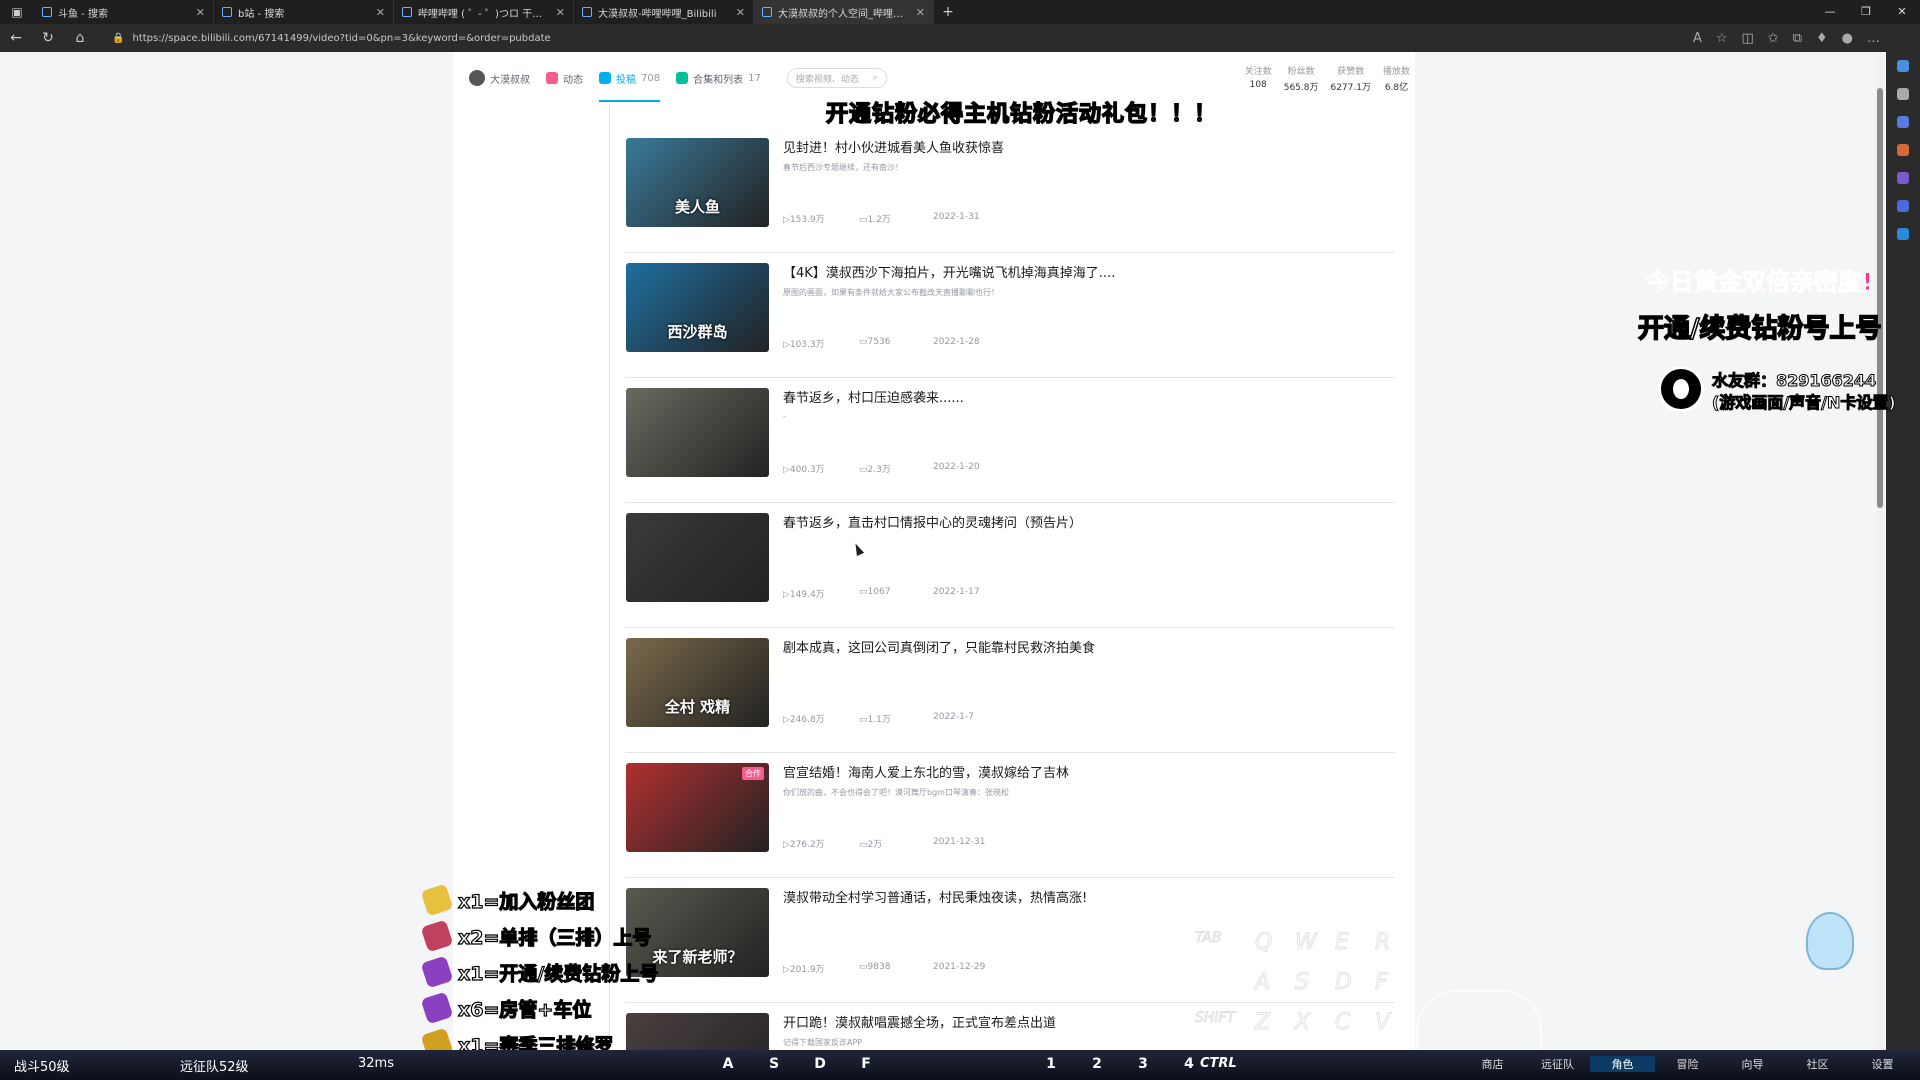  What do you see at coordinates (1262, 983) in the screenshot?
I see `keyboard-key: A` at bounding box center [1262, 983].